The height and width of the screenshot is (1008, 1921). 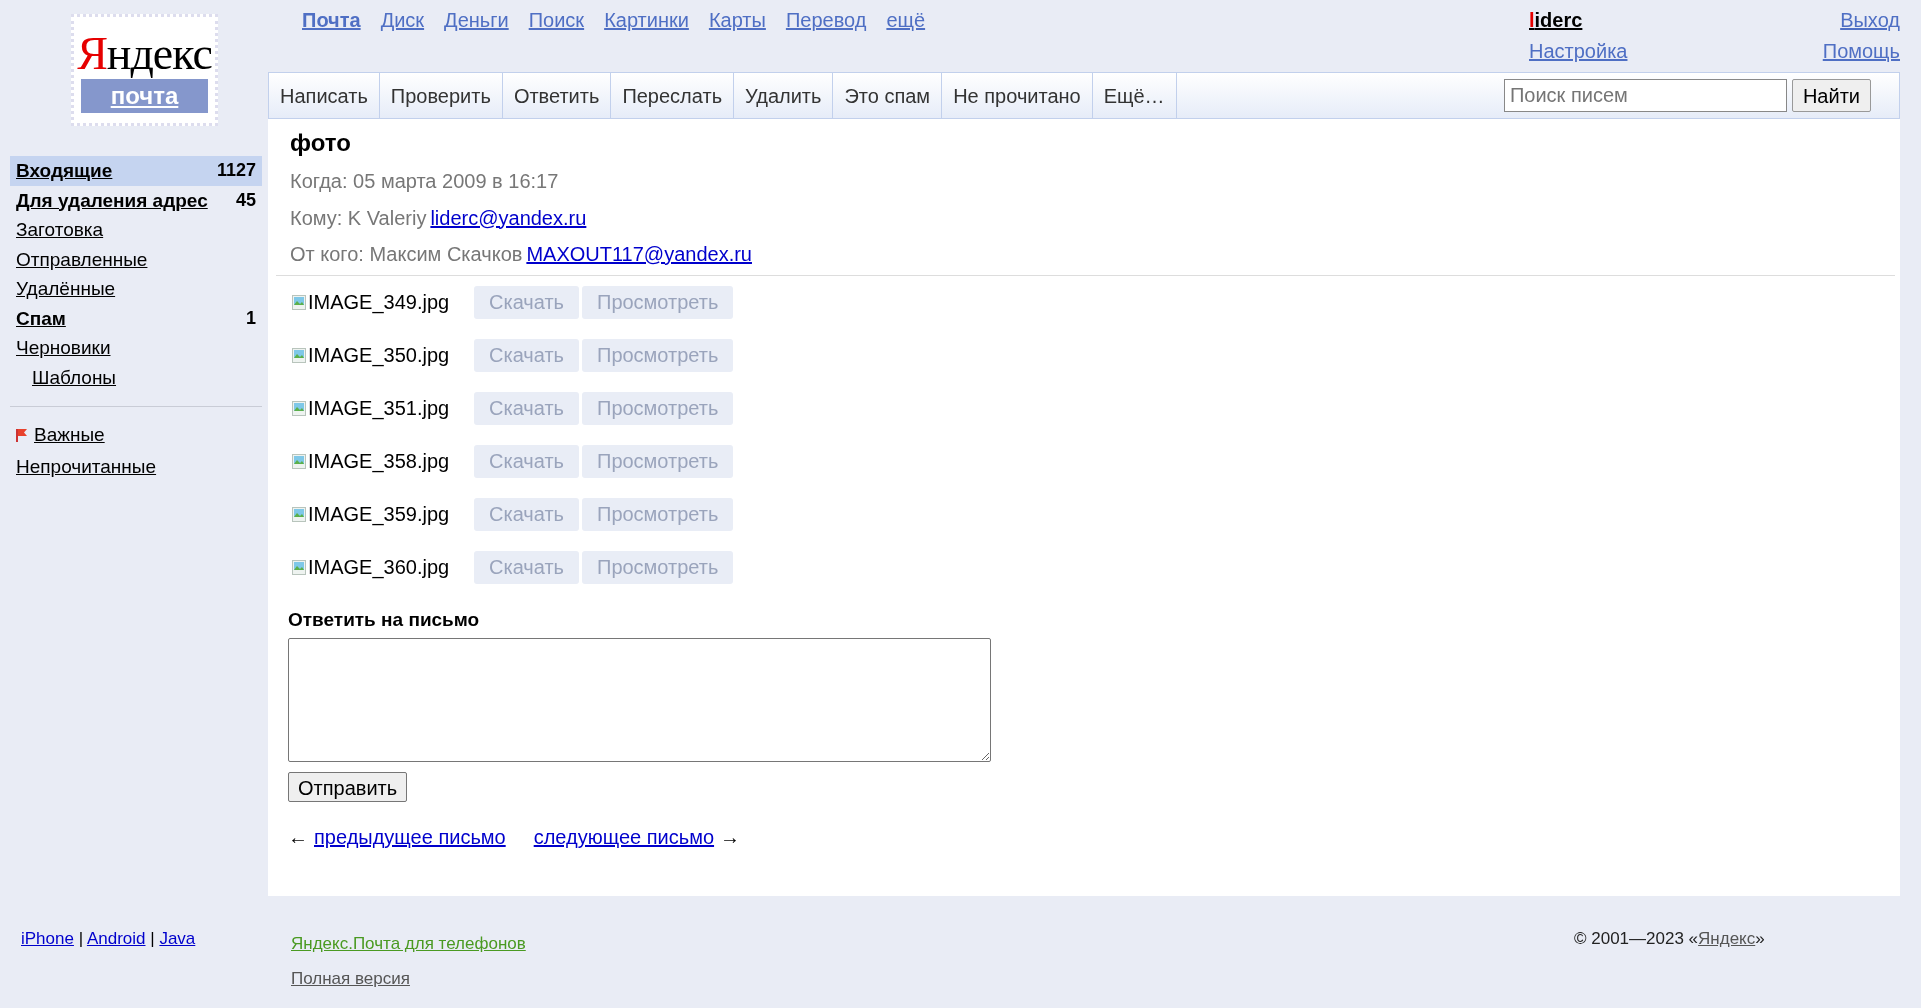 What do you see at coordinates (379, 462) in the screenshot?
I see `attachment-filename: IMAGE_358.jpg` at bounding box center [379, 462].